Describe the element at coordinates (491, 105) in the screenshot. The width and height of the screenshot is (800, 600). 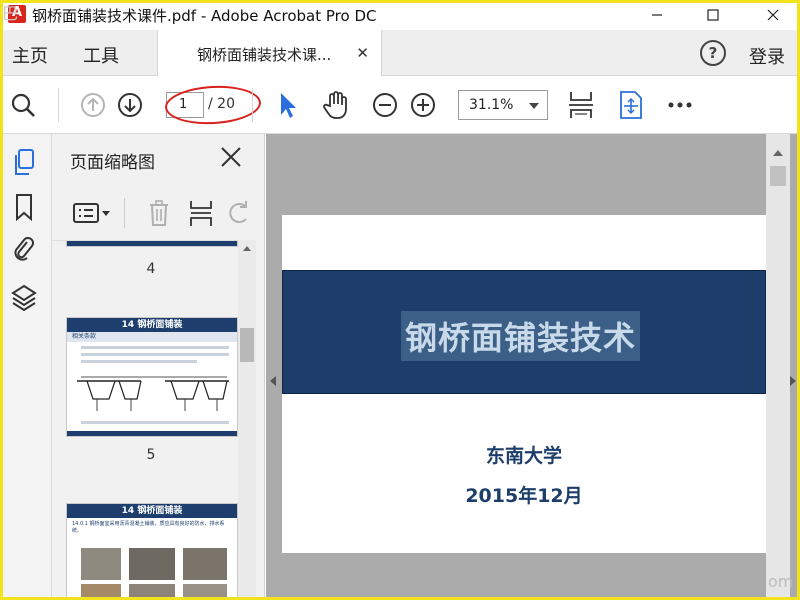
I see `zoom-value: 31.1%` at that location.